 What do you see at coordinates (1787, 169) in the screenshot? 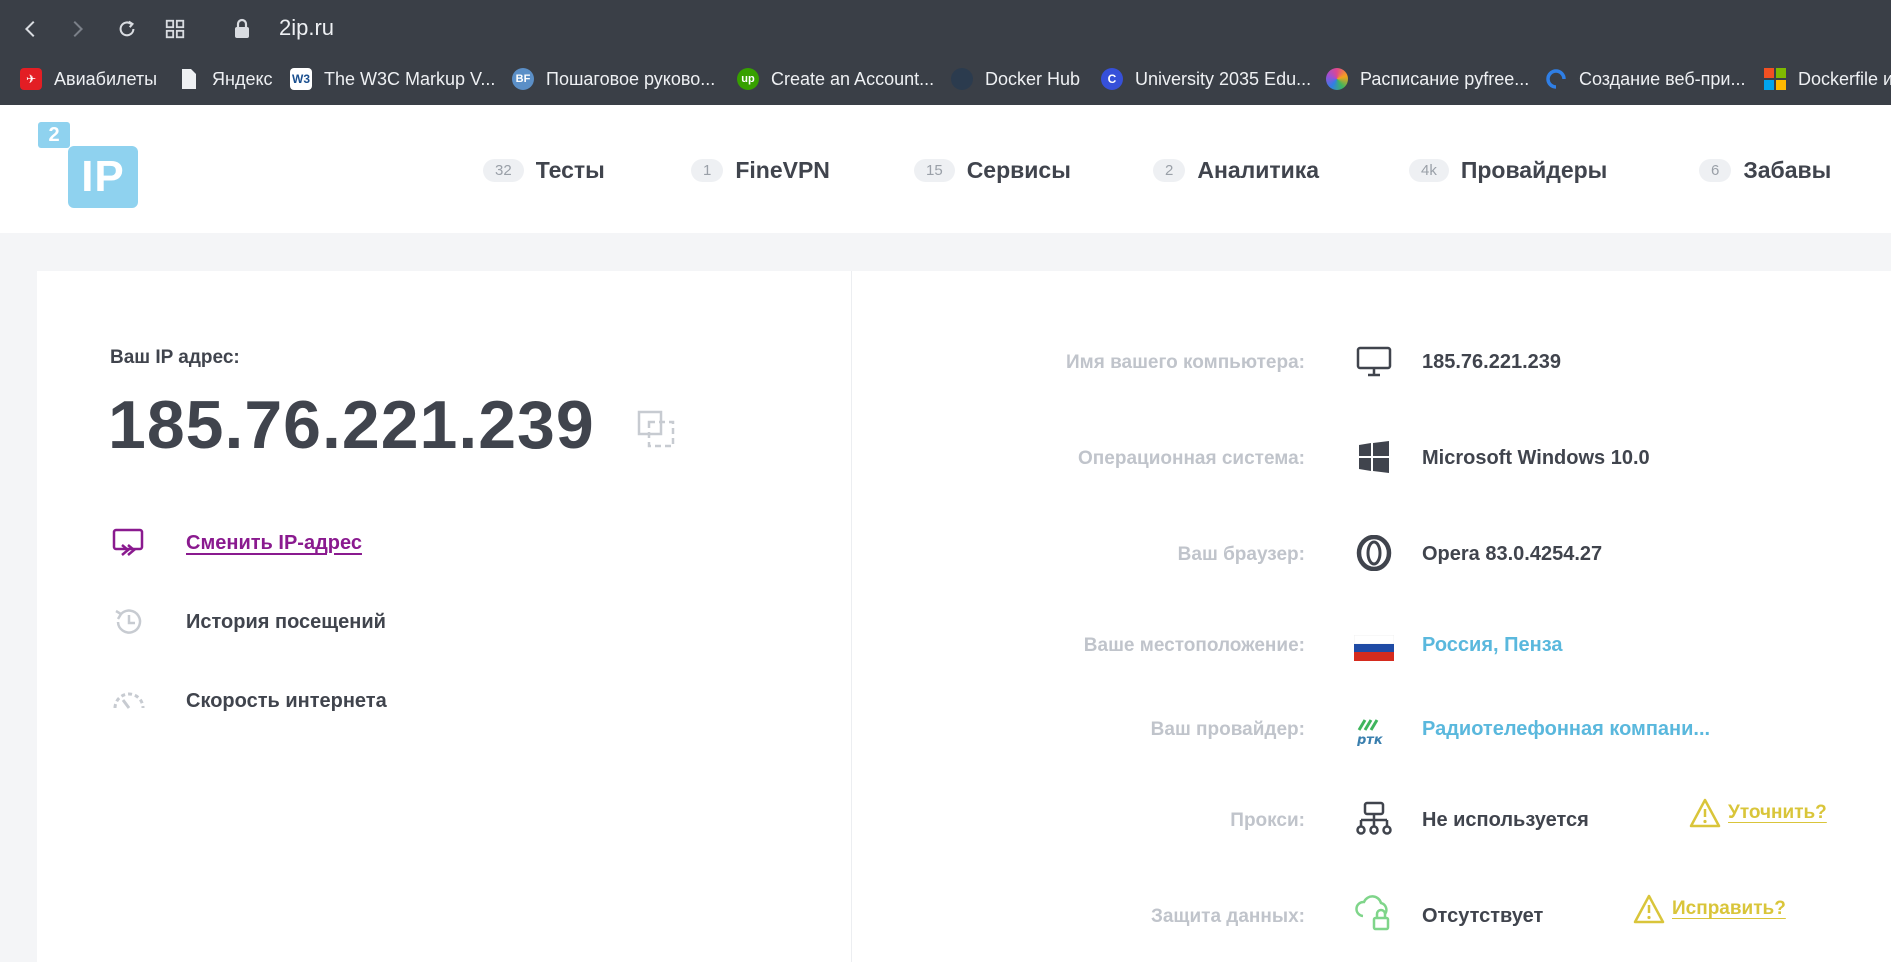
I see `nav-label: Забавы` at bounding box center [1787, 169].